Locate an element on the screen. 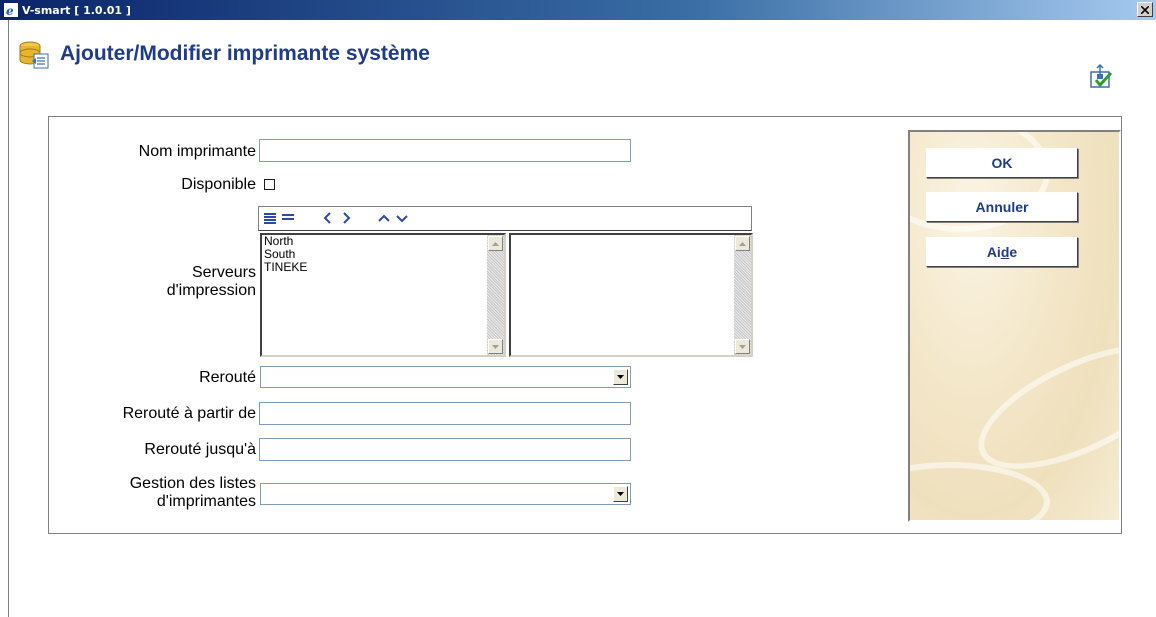 Image resolution: width=1156 pixels, height=617 pixels. button-panel: OK Annuler Ai d e is located at coordinates (1014, 326).